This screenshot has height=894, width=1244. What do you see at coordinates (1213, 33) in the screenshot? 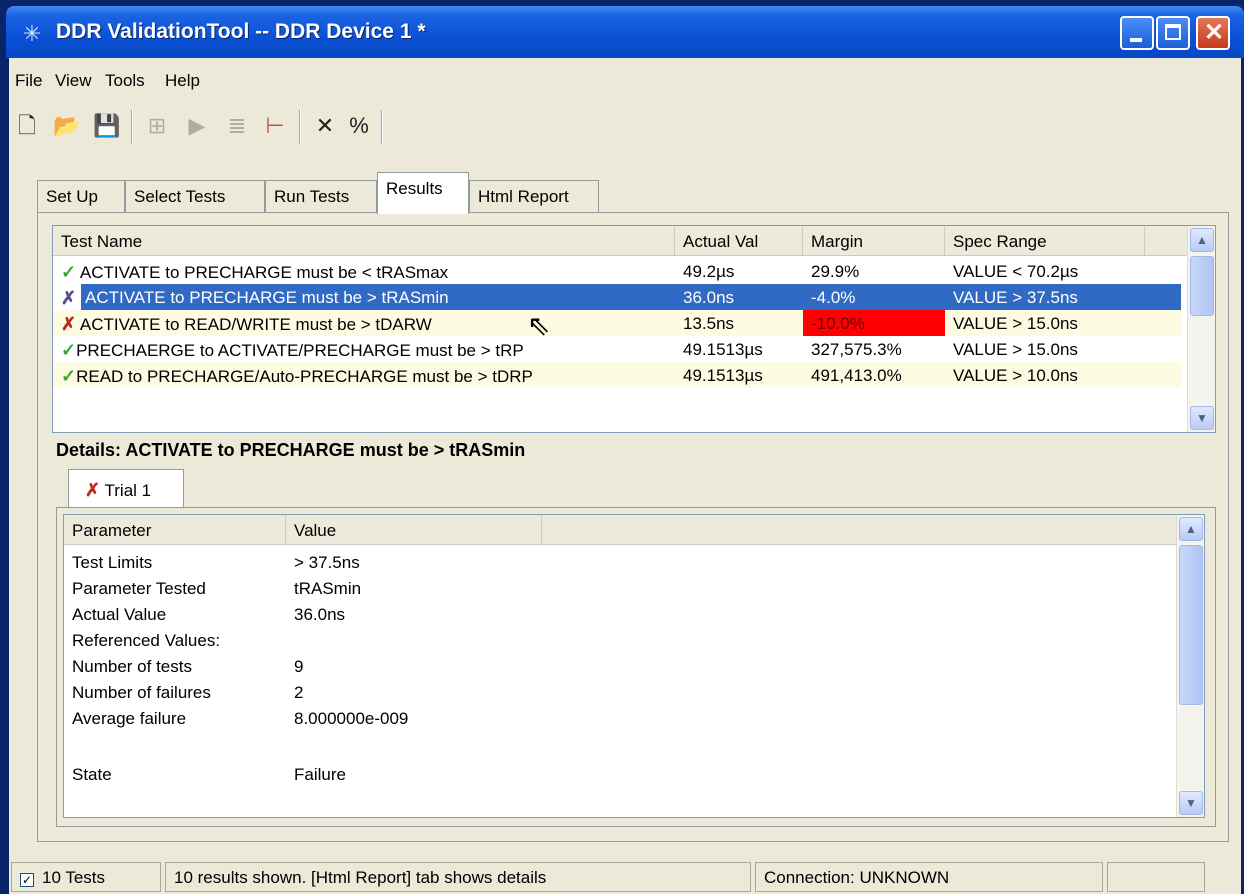
I see `close-button: ✕` at bounding box center [1213, 33].